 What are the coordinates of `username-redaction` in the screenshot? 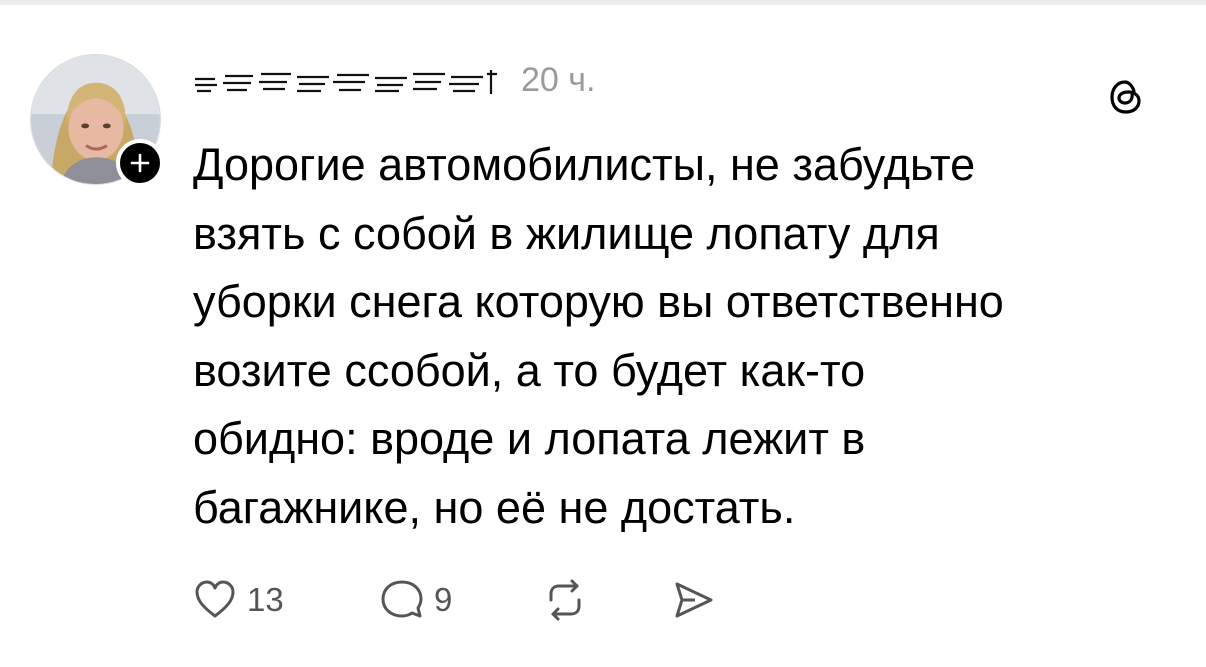 It's located at (346, 82).